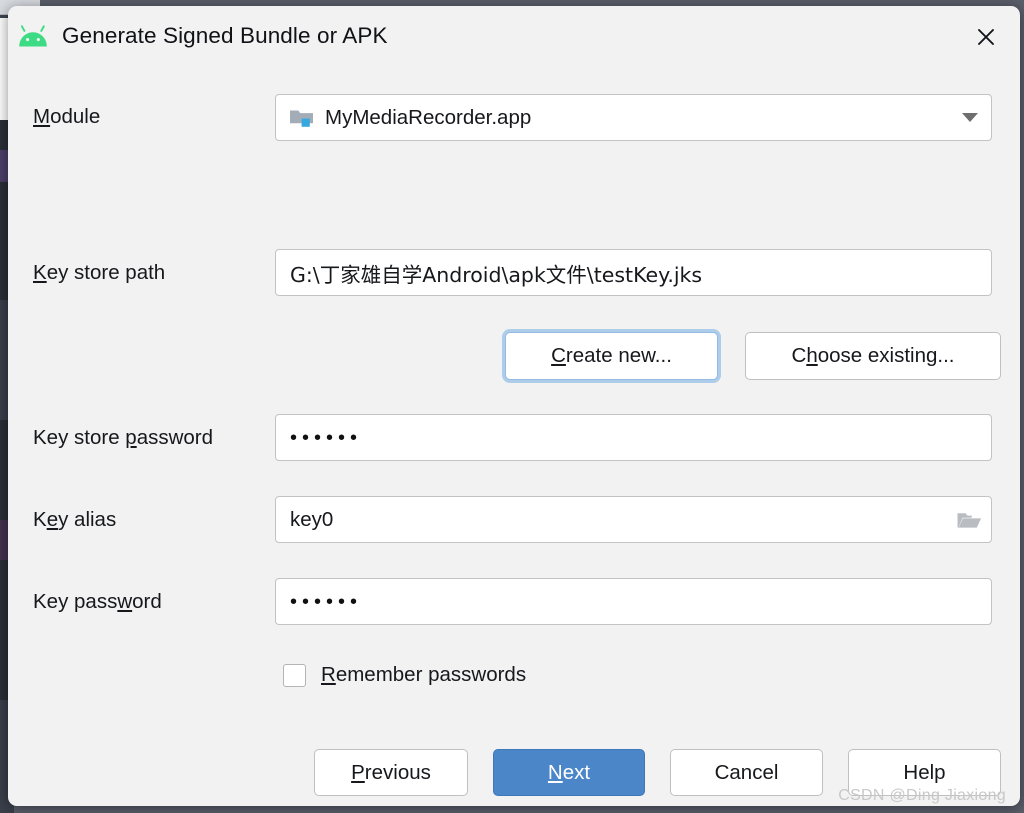  What do you see at coordinates (294, 675) in the screenshot?
I see `remember-passwords-checkbox` at bounding box center [294, 675].